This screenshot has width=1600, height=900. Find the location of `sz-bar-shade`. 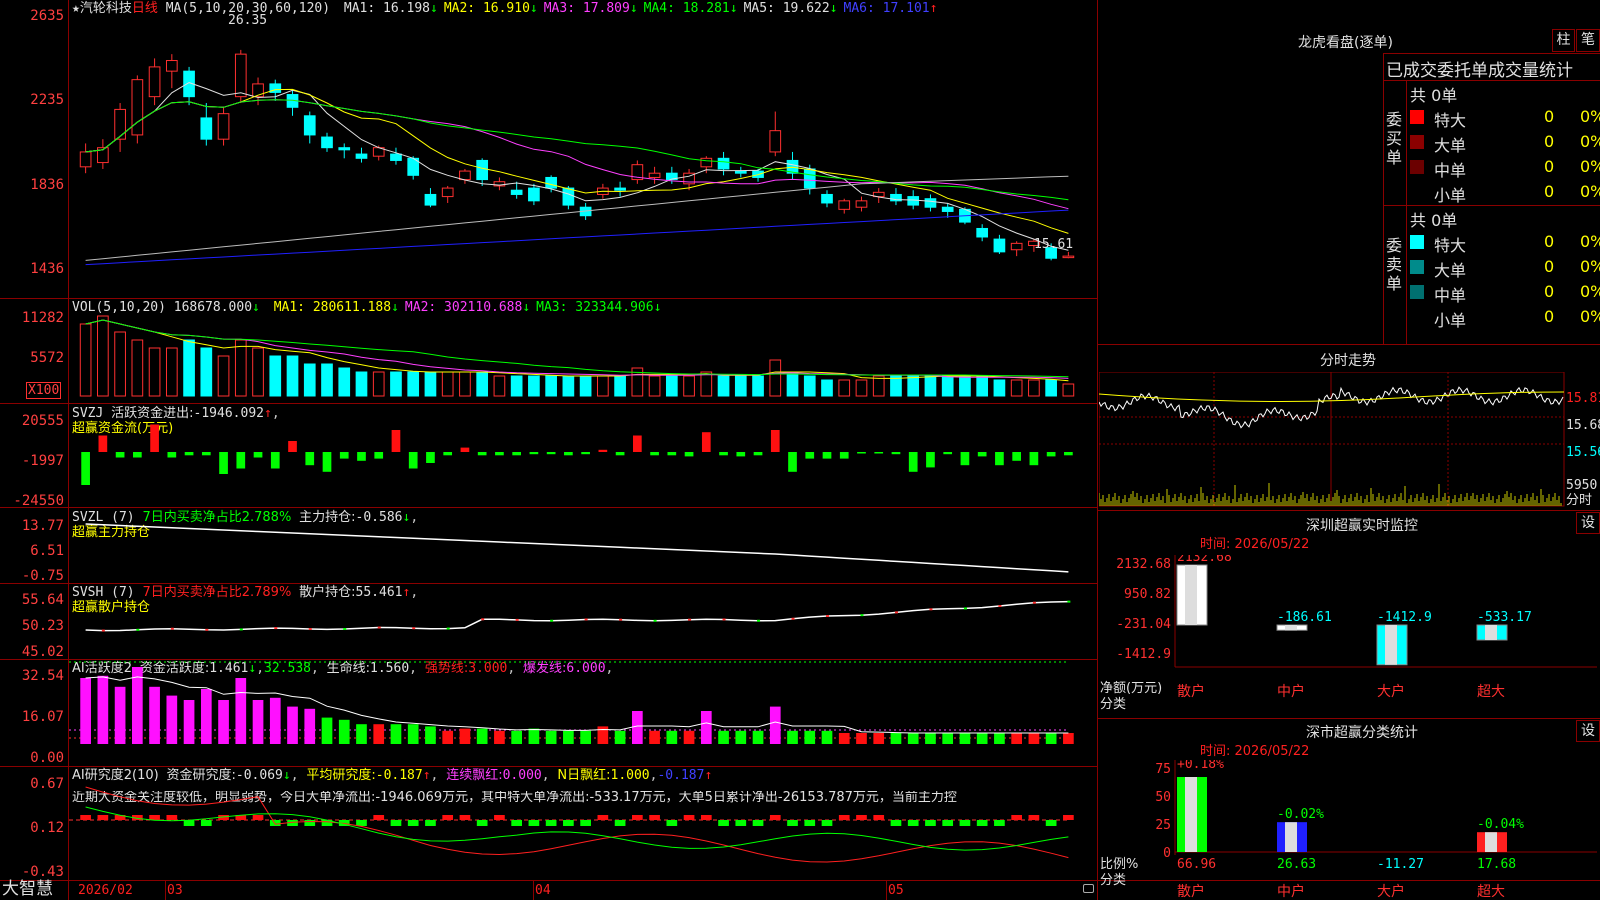

sz-bar-shade is located at coordinates (1291, 628).